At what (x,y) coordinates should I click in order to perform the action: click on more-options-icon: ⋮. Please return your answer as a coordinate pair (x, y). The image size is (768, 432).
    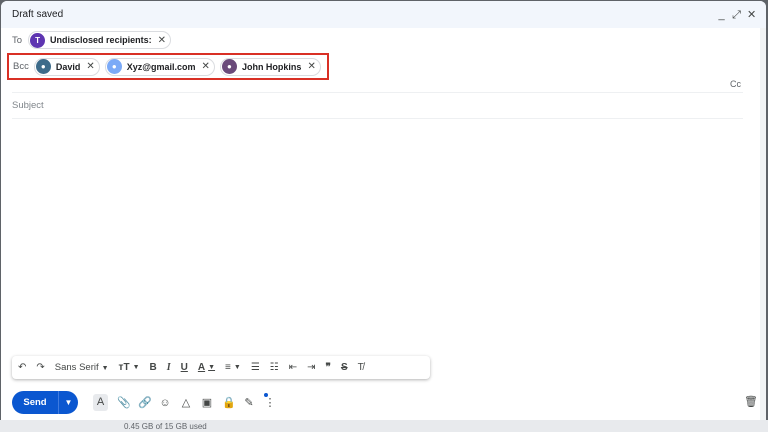
    Looking at the image, I should click on (270, 402).